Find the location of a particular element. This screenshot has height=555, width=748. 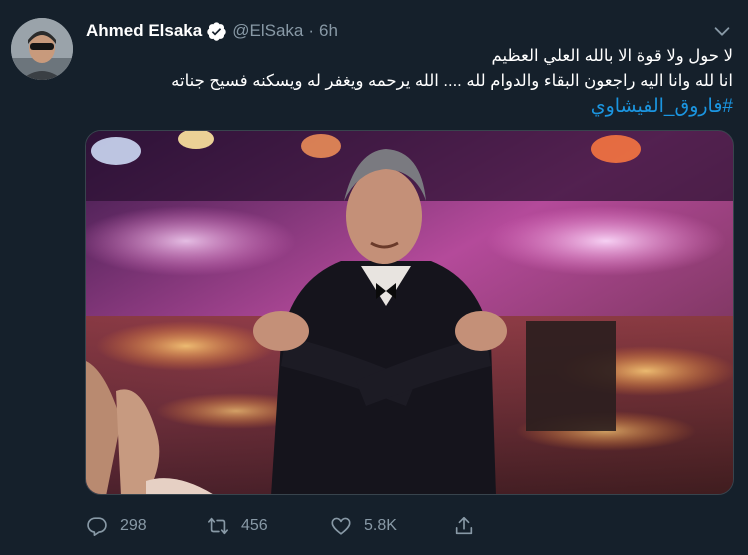

retweet-icon is located at coordinates (218, 526).